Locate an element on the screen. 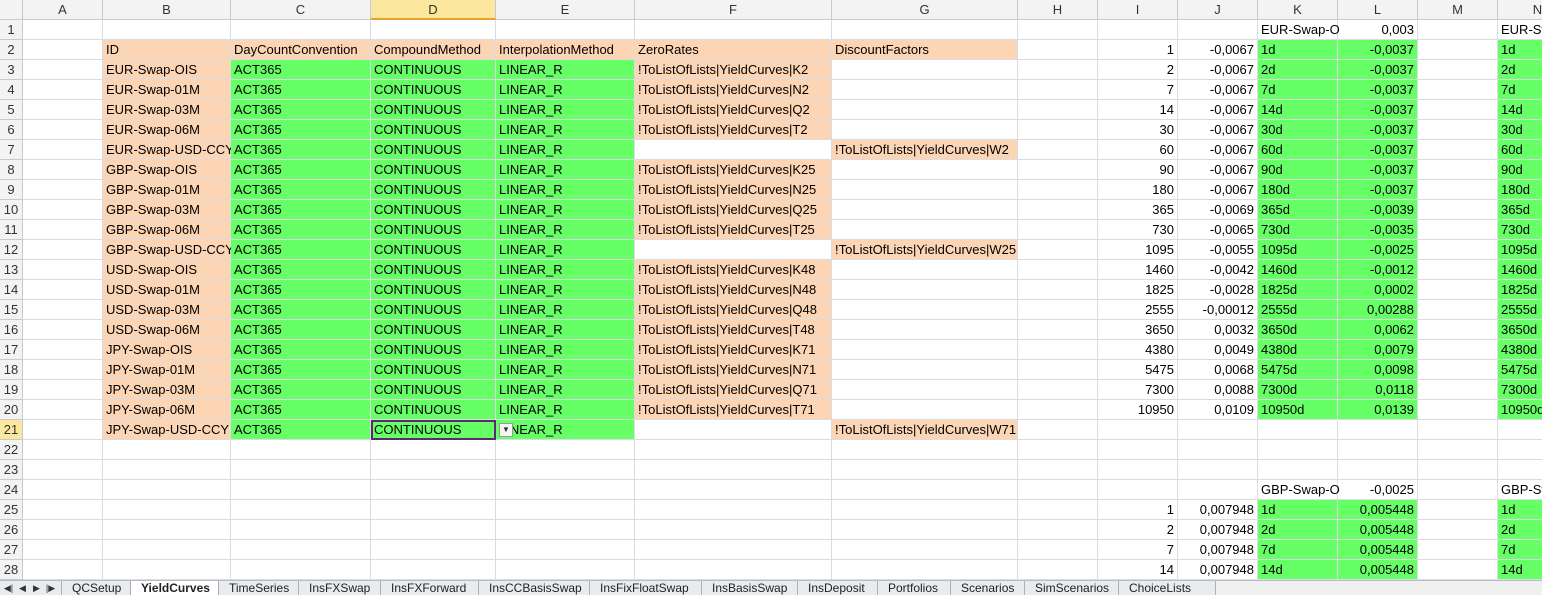  cell-d21: CONTINUOUS is located at coordinates (433, 430).